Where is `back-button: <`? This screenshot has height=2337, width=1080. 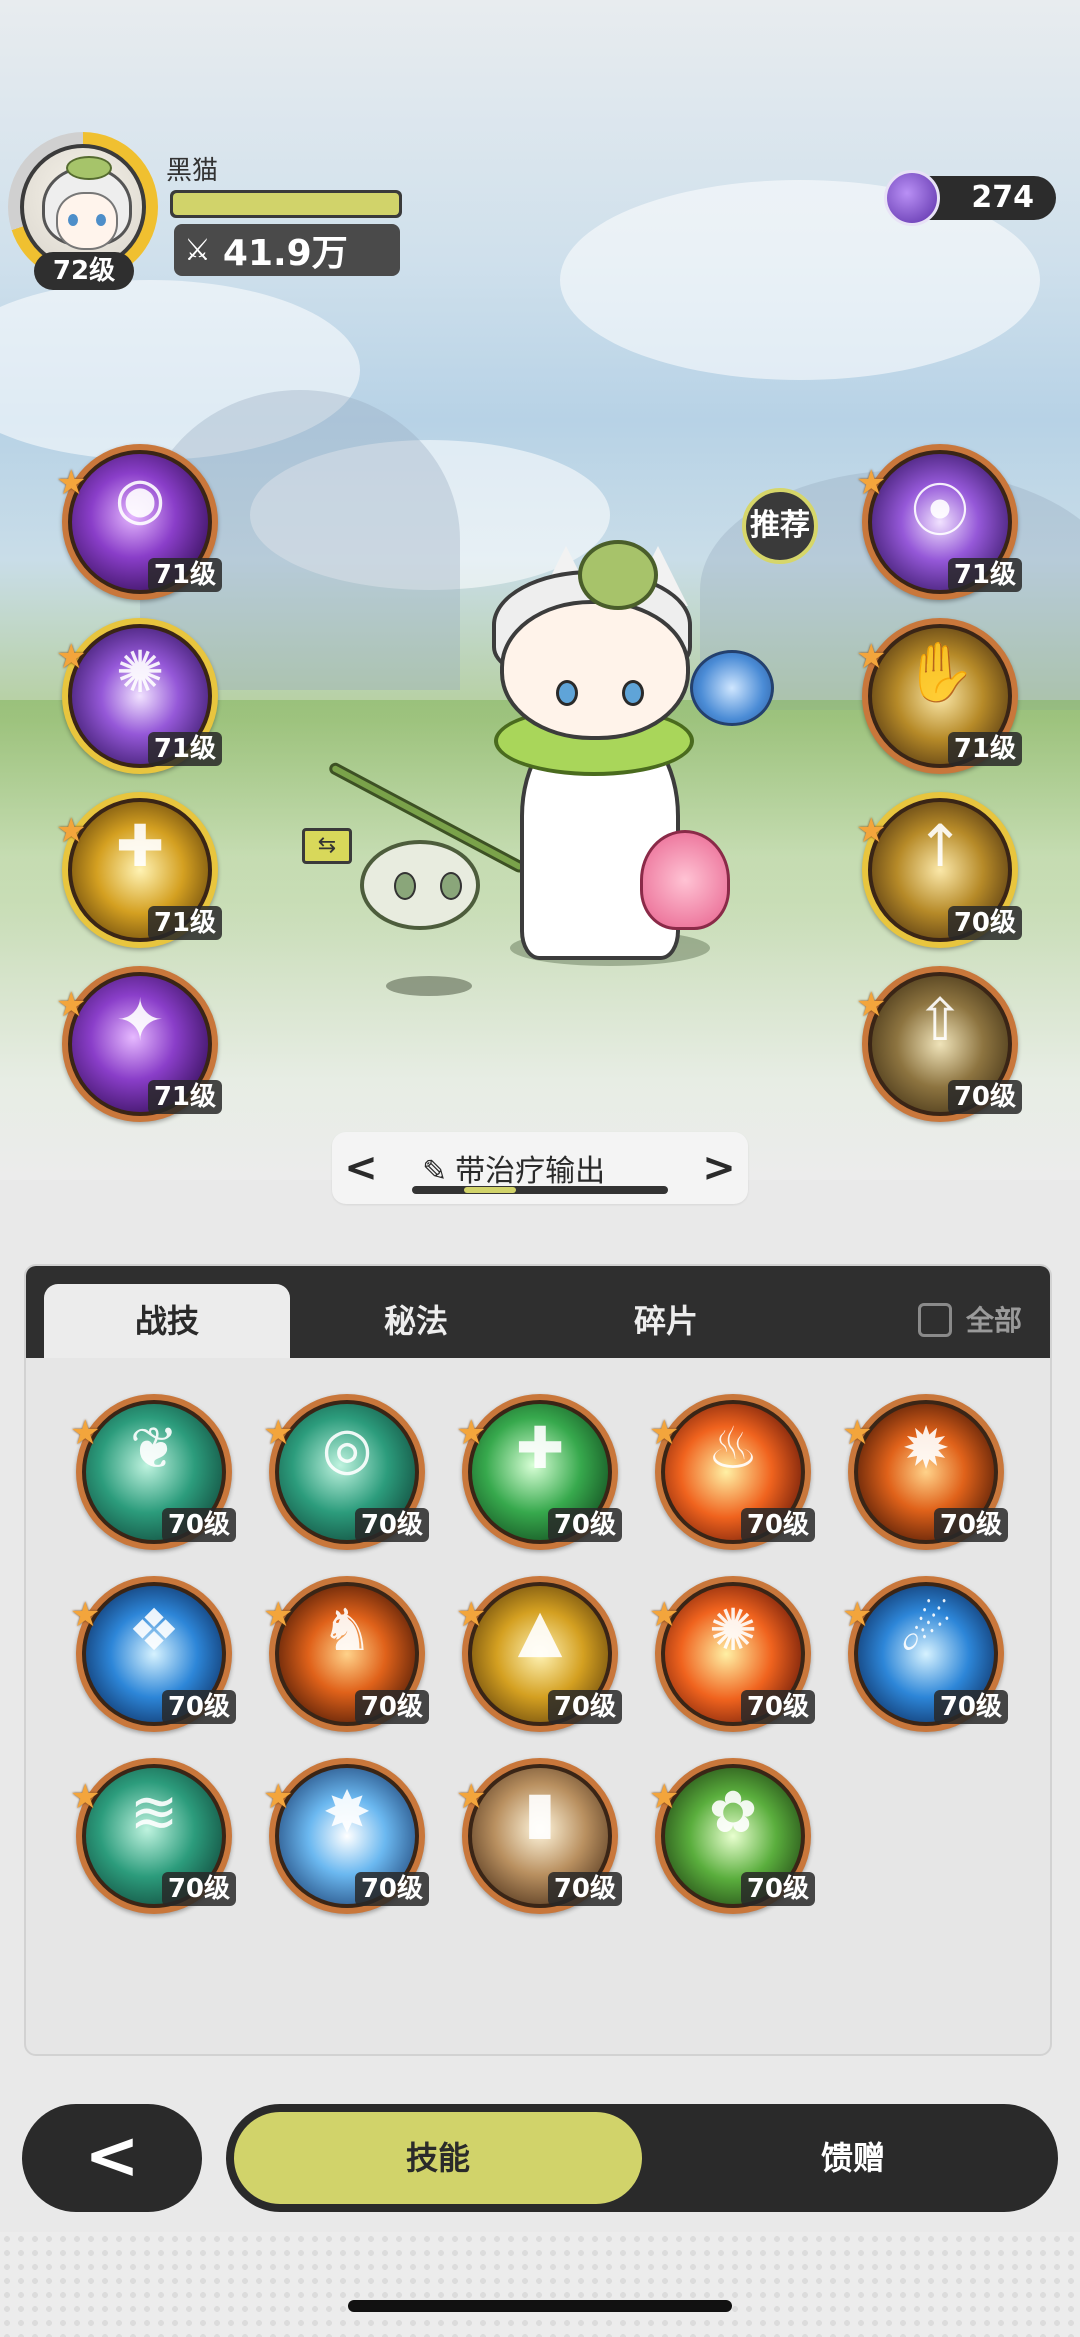
back-button: < is located at coordinates (112, 2158).